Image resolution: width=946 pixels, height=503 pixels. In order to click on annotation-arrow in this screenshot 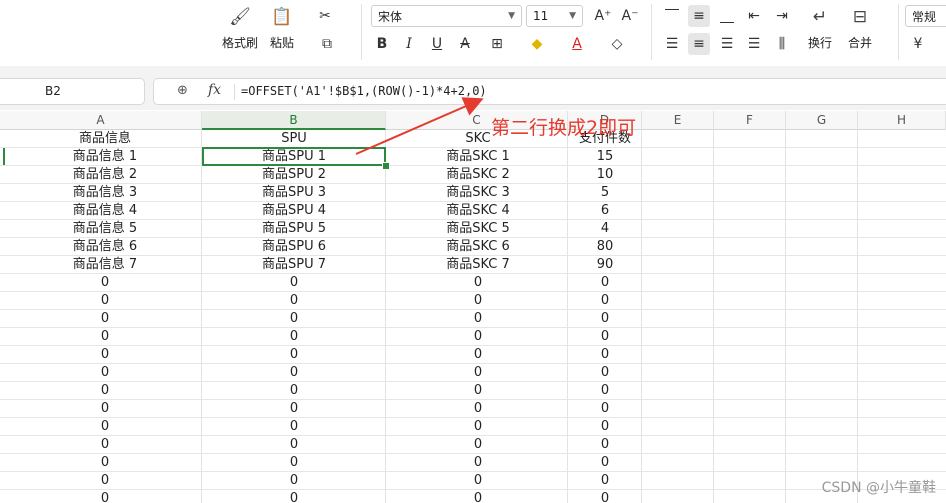, I will do `click(419, 126)`.